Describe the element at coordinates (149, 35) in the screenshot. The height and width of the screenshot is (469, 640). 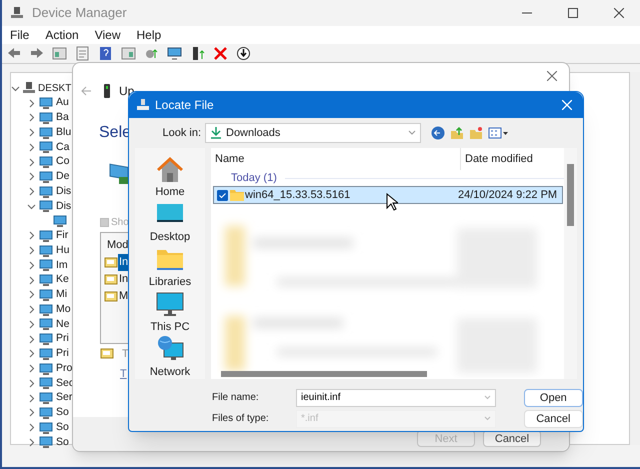
I see `menu-item: Help` at that location.